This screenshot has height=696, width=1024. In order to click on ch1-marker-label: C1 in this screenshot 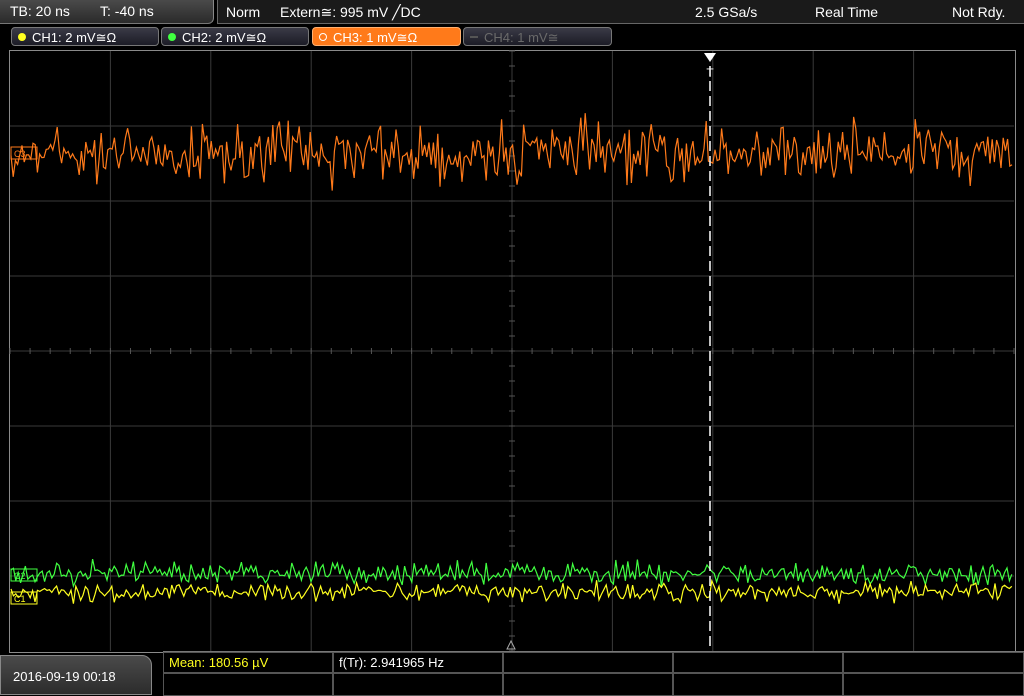, I will do `click(20, 599)`.